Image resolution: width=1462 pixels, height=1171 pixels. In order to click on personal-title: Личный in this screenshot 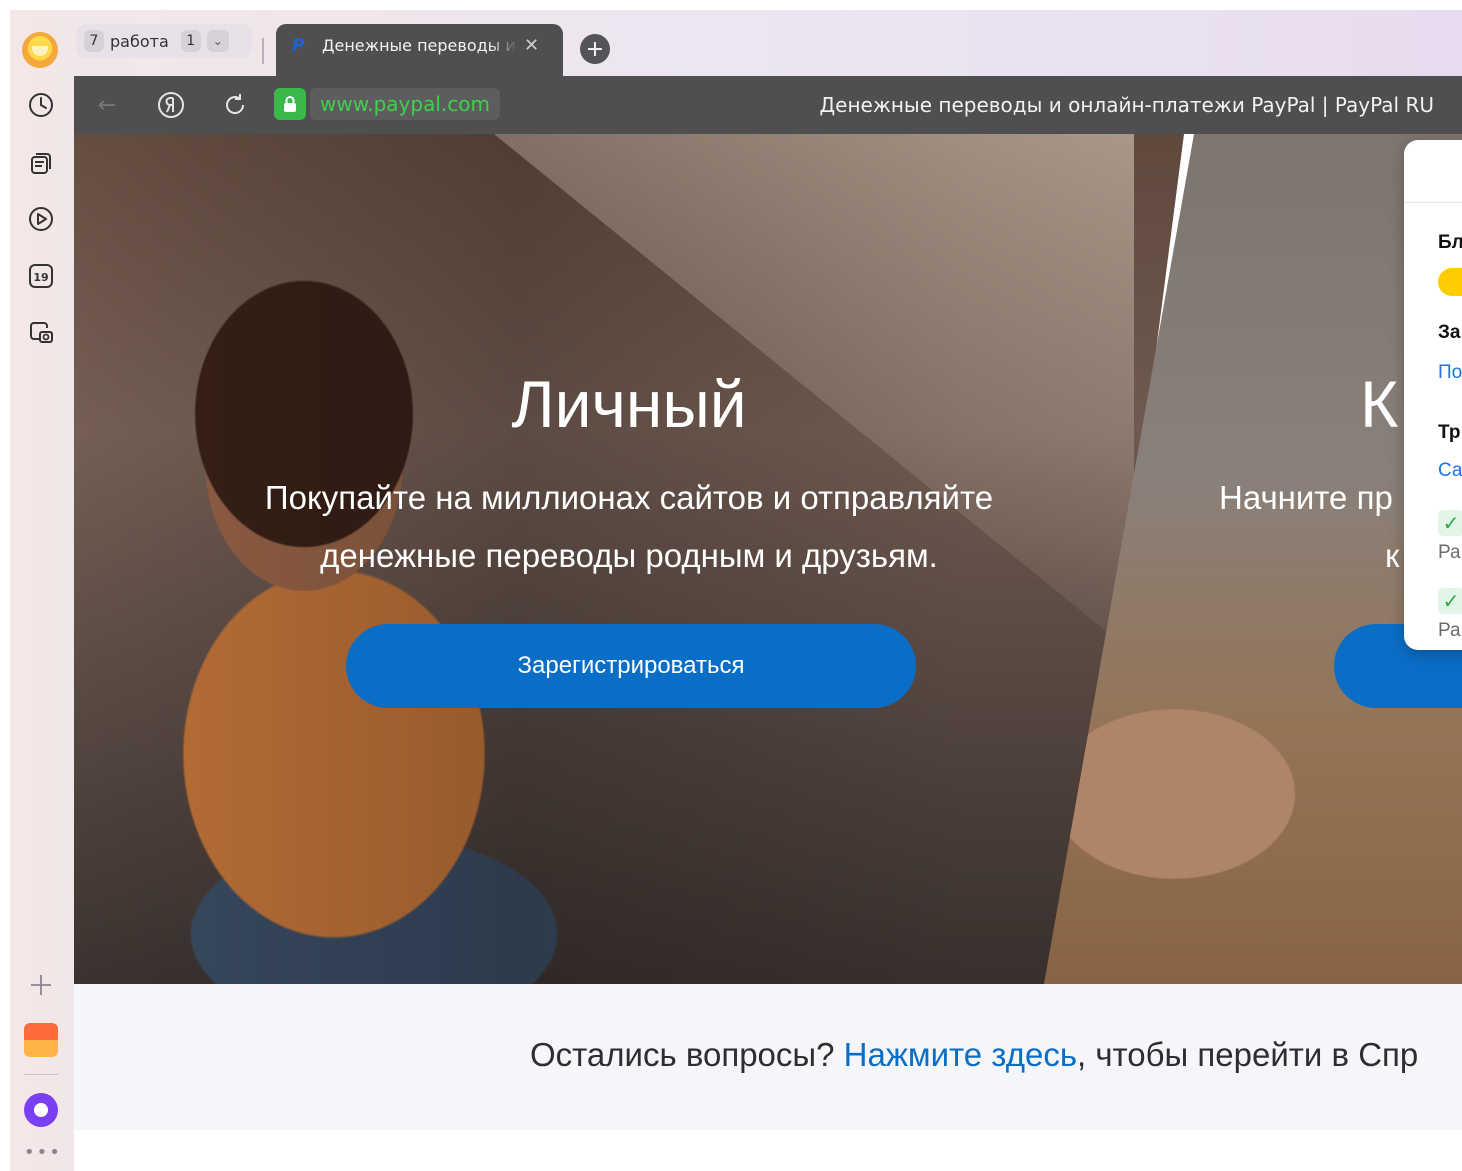, I will do `click(629, 404)`.